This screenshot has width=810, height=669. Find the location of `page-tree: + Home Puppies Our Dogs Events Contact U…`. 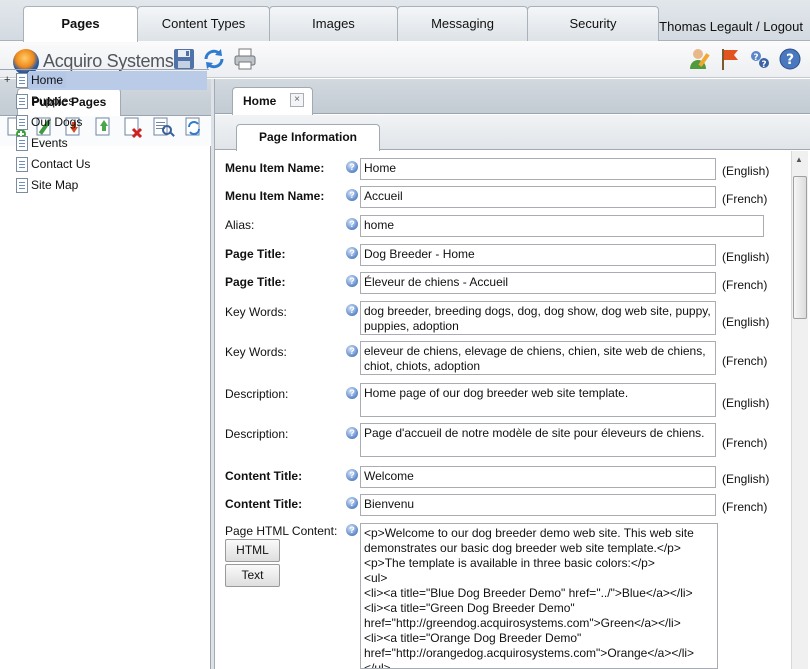

page-tree: + Home Puppies Our Dogs Events Contact U… is located at coordinates (104, 132).